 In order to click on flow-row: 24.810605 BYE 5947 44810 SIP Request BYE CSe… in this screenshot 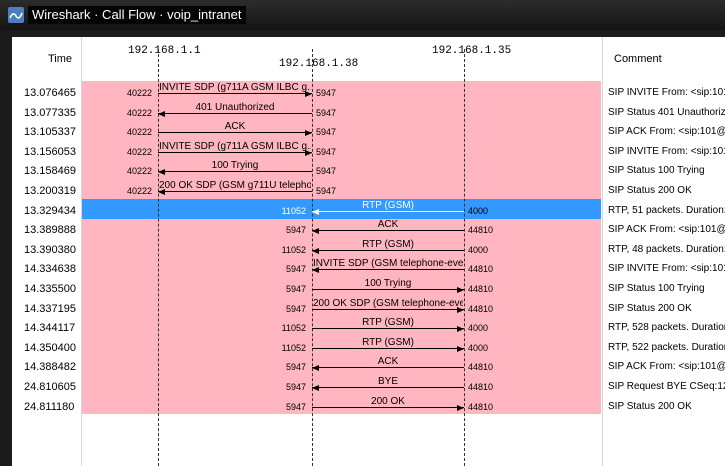, I will do `click(368, 385)`.